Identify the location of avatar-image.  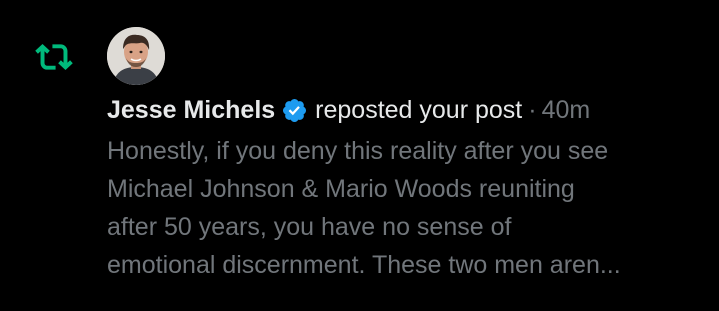
(136, 56).